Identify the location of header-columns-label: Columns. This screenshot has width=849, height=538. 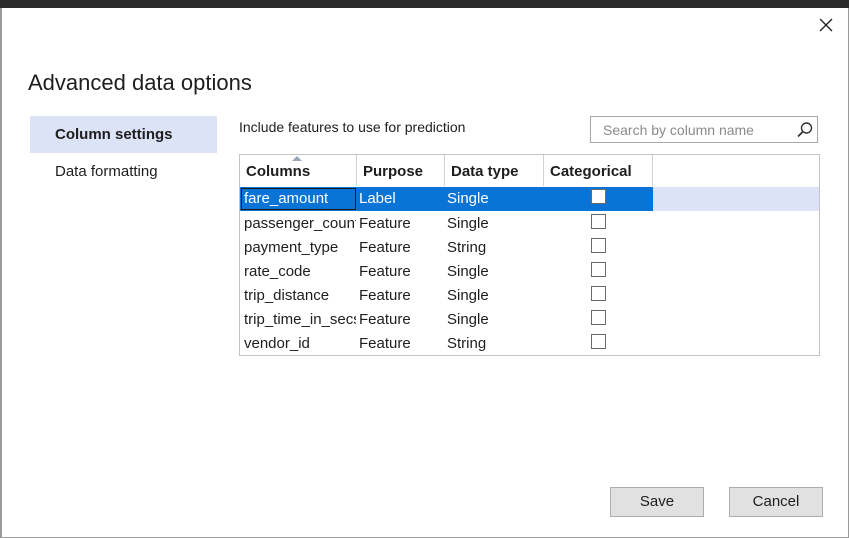
(278, 171).